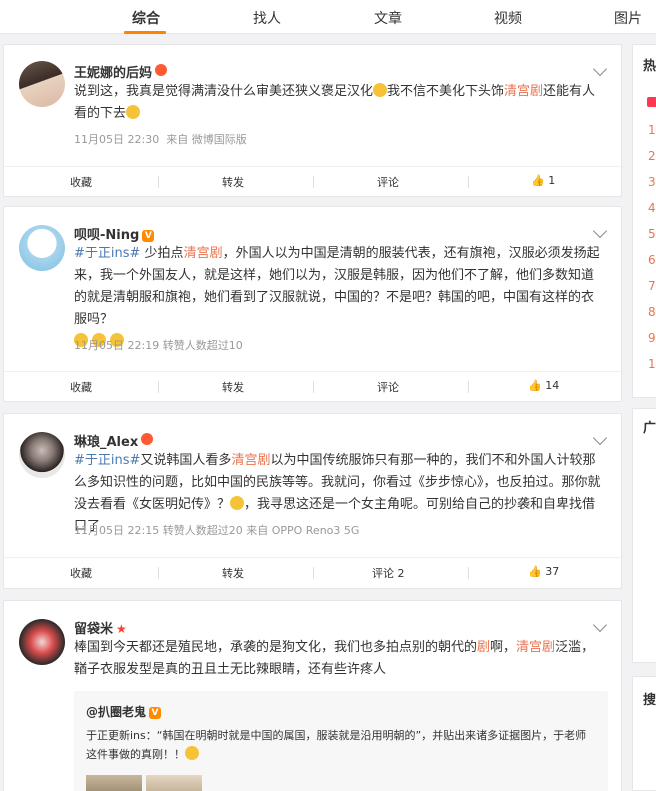 Image resolution: width=656 pixels, height=791 pixels. Describe the element at coordinates (116, 345) in the screenshot. I see `timestamp: 11月05日 22:19` at that location.